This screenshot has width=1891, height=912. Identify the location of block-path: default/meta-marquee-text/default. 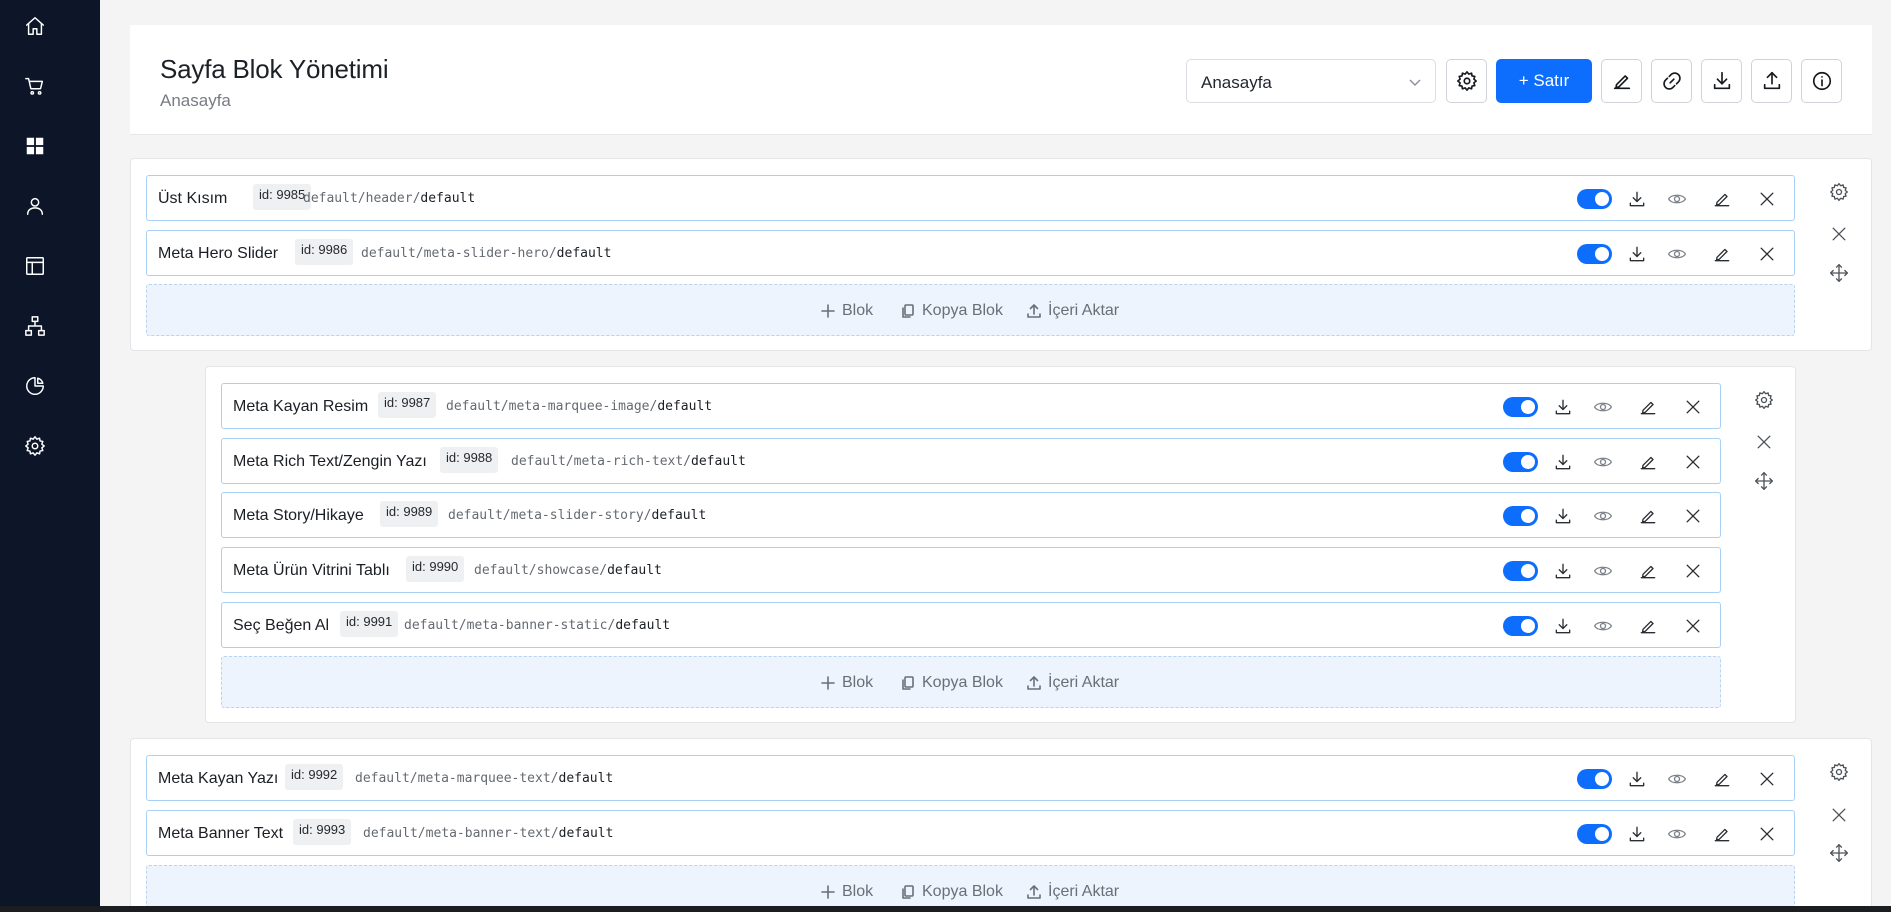
(484, 778).